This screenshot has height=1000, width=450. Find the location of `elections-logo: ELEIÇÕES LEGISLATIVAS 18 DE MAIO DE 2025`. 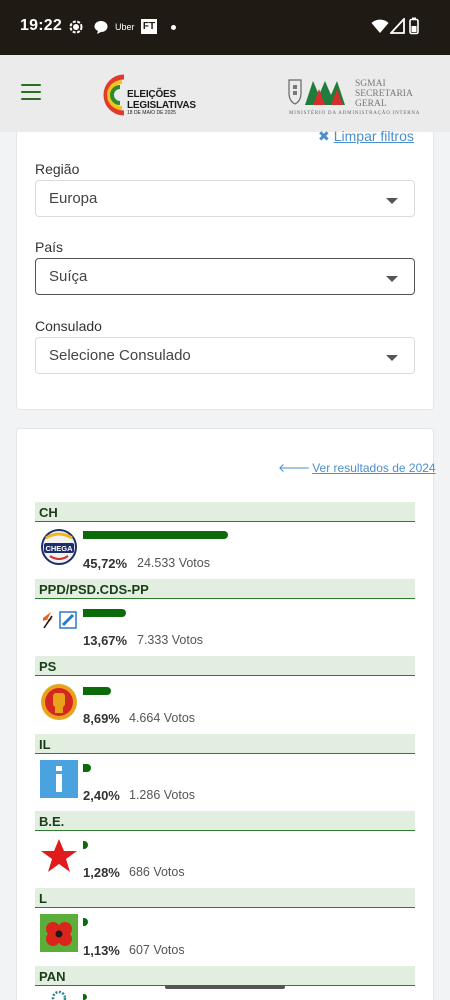

elections-logo: ELEIÇÕES LEGISLATIVAS 18 DE MAIO DE 2025 is located at coordinates (146, 95).